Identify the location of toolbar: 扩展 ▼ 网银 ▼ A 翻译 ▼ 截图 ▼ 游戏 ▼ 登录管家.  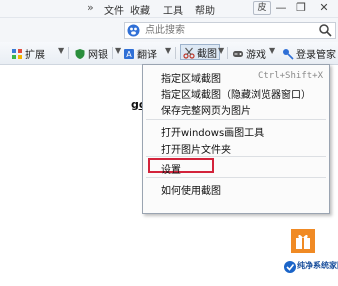
(169, 53).